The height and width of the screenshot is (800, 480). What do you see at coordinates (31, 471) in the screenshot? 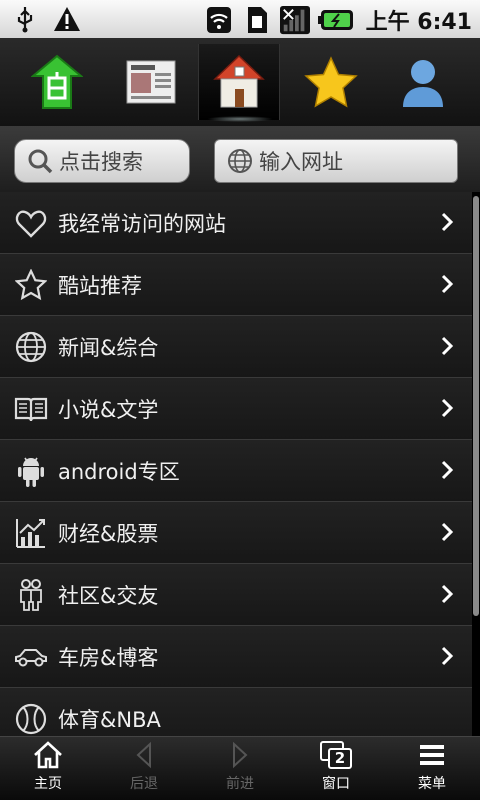
I see `android-icon` at bounding box center [31, 471].